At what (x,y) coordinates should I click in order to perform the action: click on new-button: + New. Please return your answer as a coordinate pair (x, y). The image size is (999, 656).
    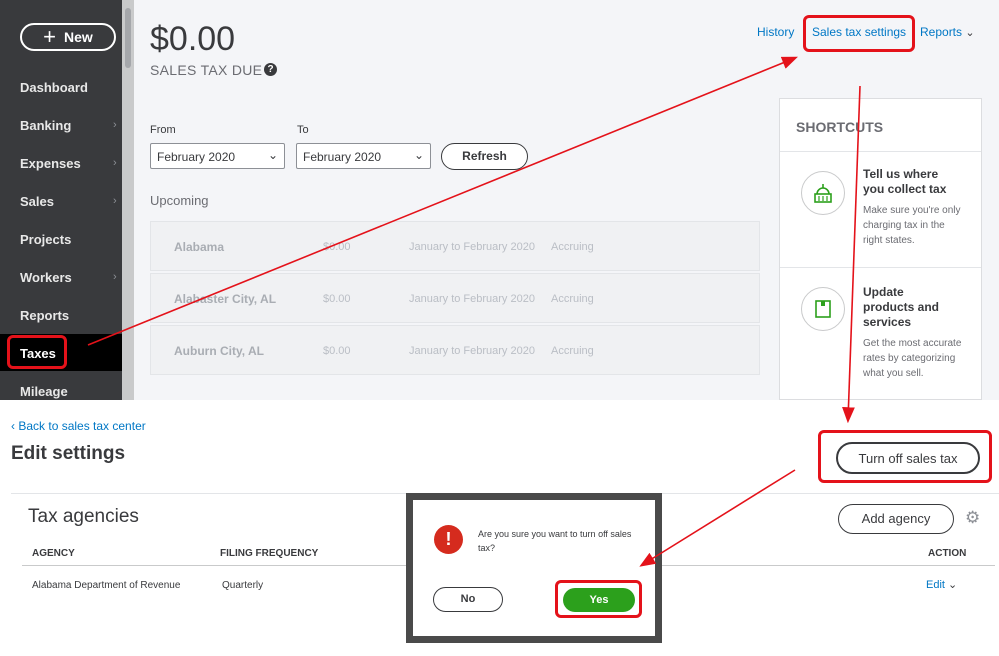
    Looking at the image, I should click on (68, 37).